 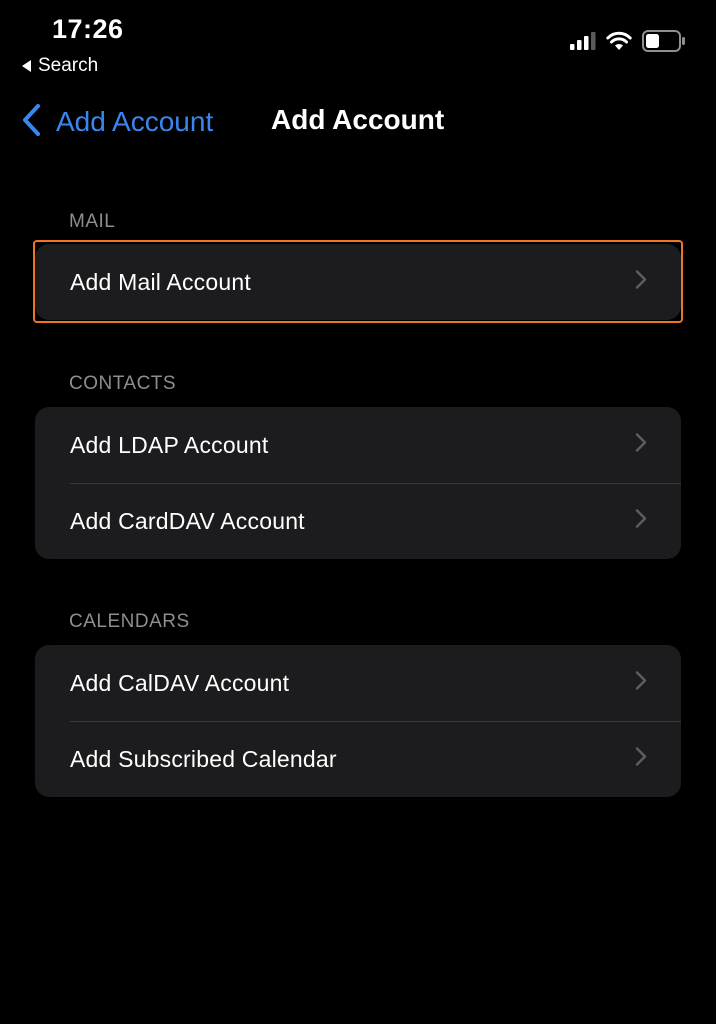 What do you see at coordinates (358, 683) in the screenshot?
I see `list-item-add-caldav-account: Add CalDAV Account` at bounding box center [358, 683].